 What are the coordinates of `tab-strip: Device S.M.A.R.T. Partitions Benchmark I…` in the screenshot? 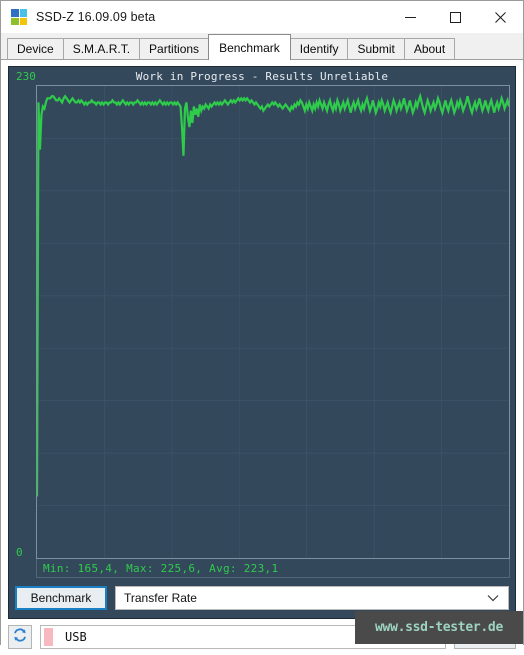 It's located at (262, 46).